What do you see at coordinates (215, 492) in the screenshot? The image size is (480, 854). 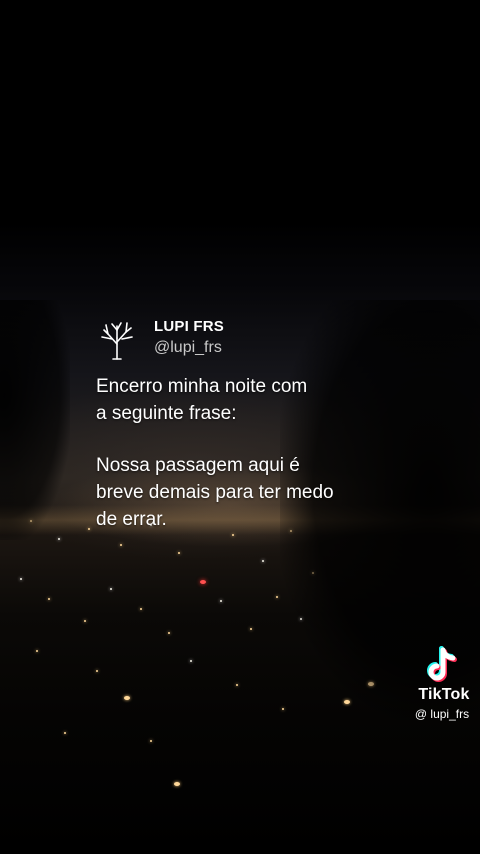 I see `tweet-line: breve demais para ter medo` at bounding box center [215, 492].